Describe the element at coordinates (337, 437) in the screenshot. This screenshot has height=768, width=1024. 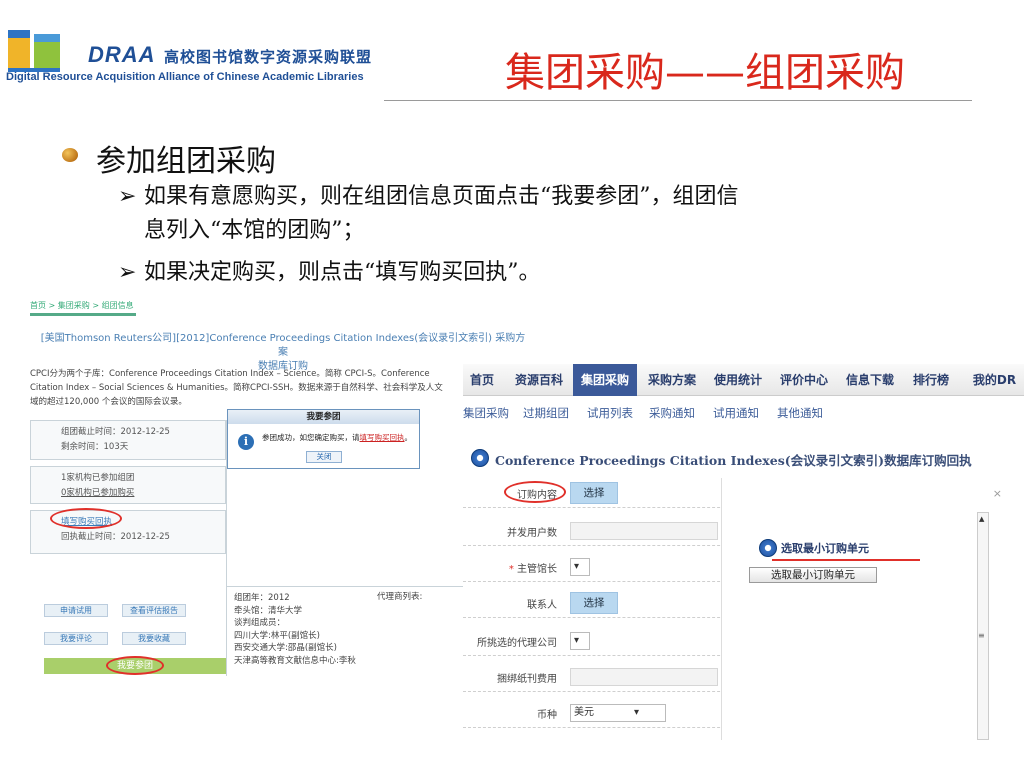
I see `dialog-text: 参团成功，如您确定购买，请填写购买回执。` at that location.